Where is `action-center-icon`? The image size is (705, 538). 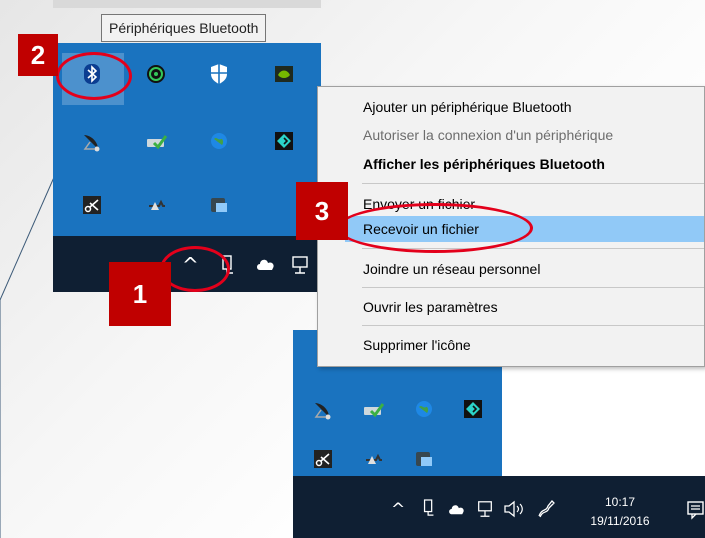 action-center-icon is located at coordinates (695, 512).